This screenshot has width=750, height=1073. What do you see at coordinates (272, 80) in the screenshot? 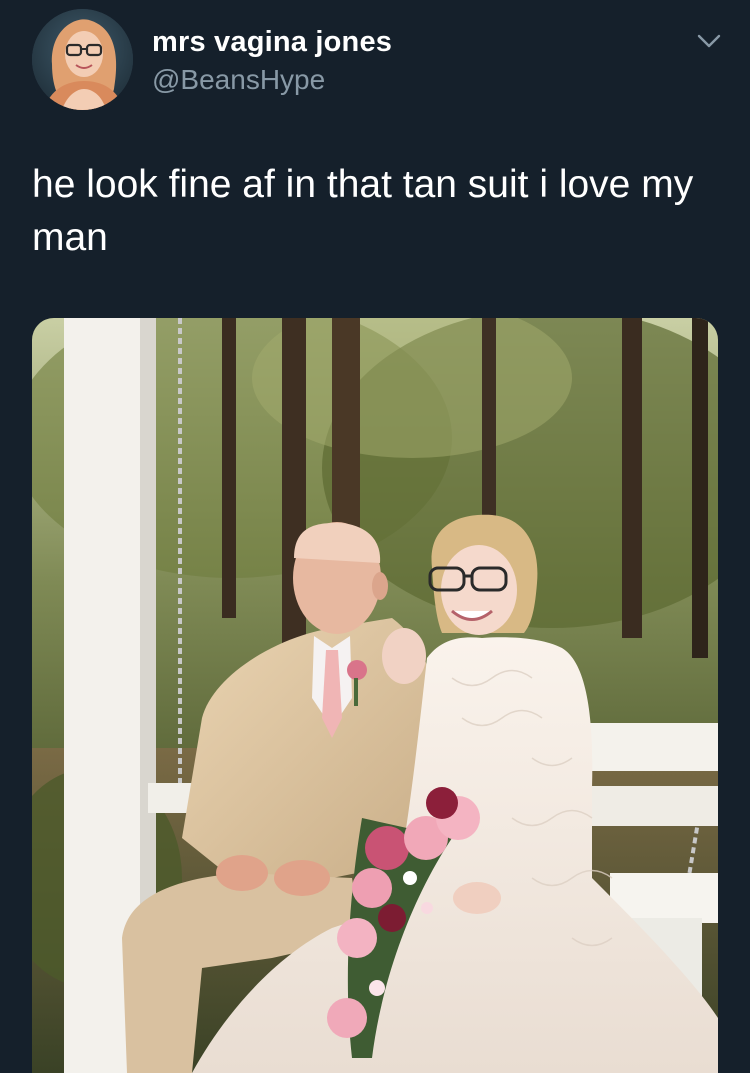
I see `author-handle: @BeansHype` at bounding box center [272, 80].